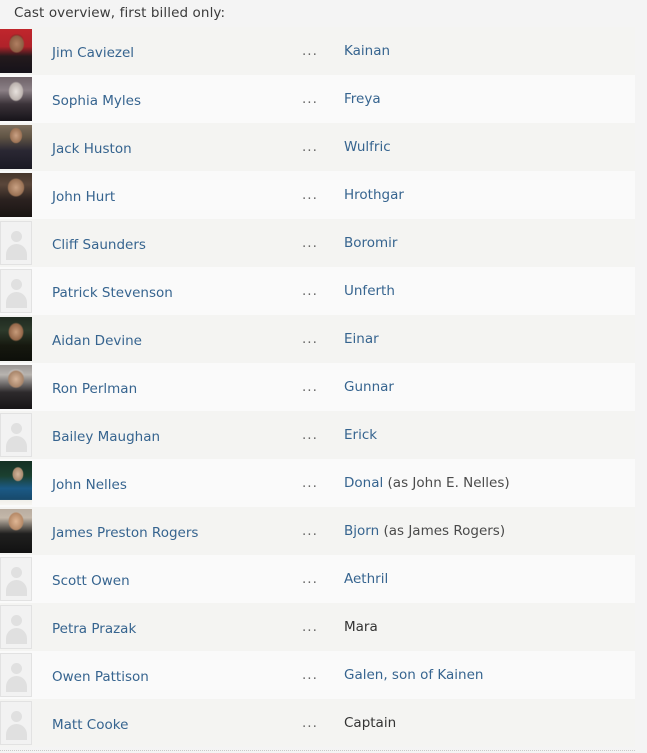 Image resolution: width=647 pixels, height=753 pixels. I want to click on table-bottom-divider, so click(317, 750).